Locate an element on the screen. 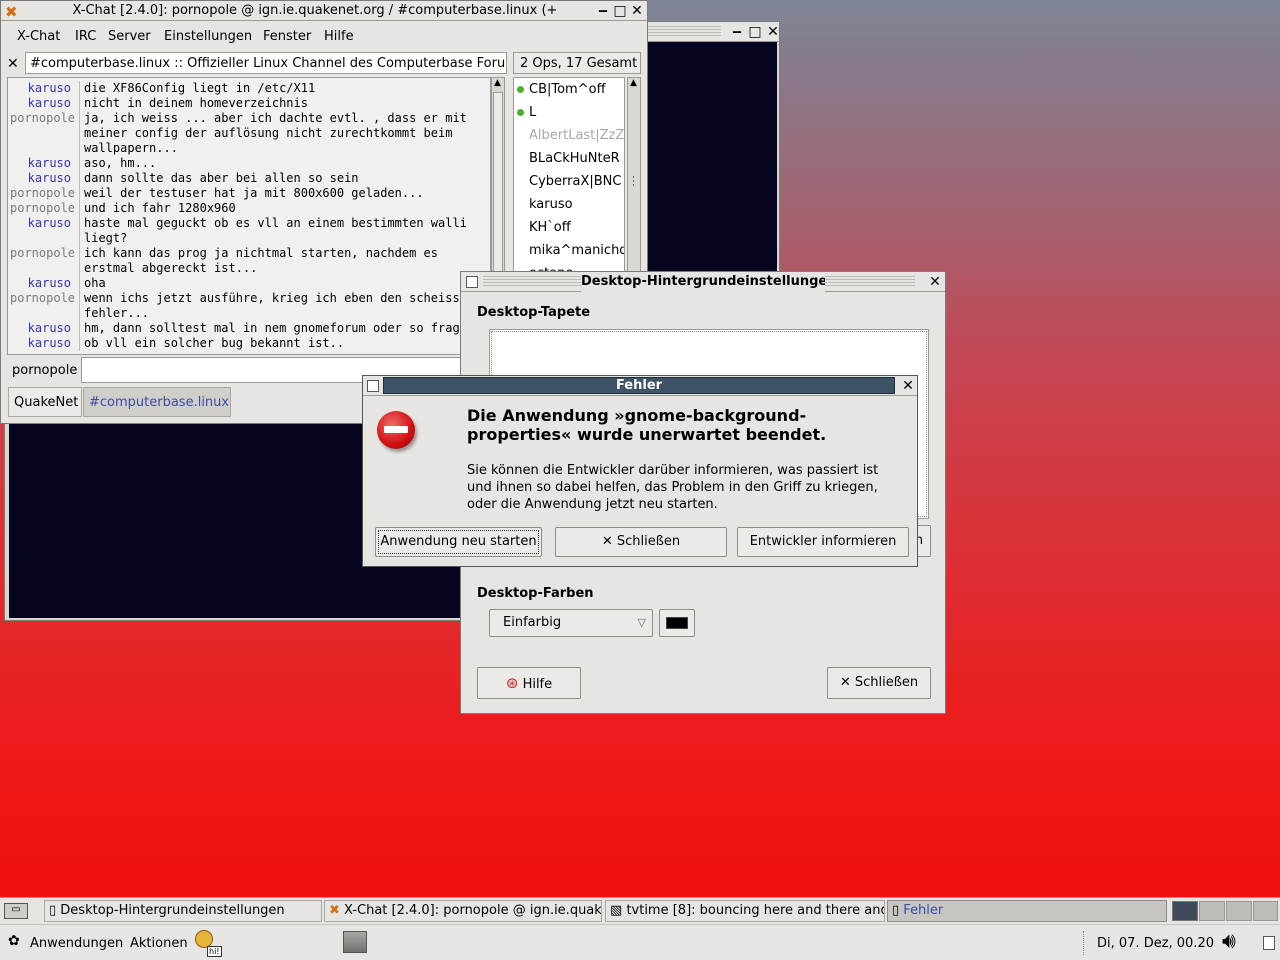  panel-handle-icon is located at coordinates (1269, 943).